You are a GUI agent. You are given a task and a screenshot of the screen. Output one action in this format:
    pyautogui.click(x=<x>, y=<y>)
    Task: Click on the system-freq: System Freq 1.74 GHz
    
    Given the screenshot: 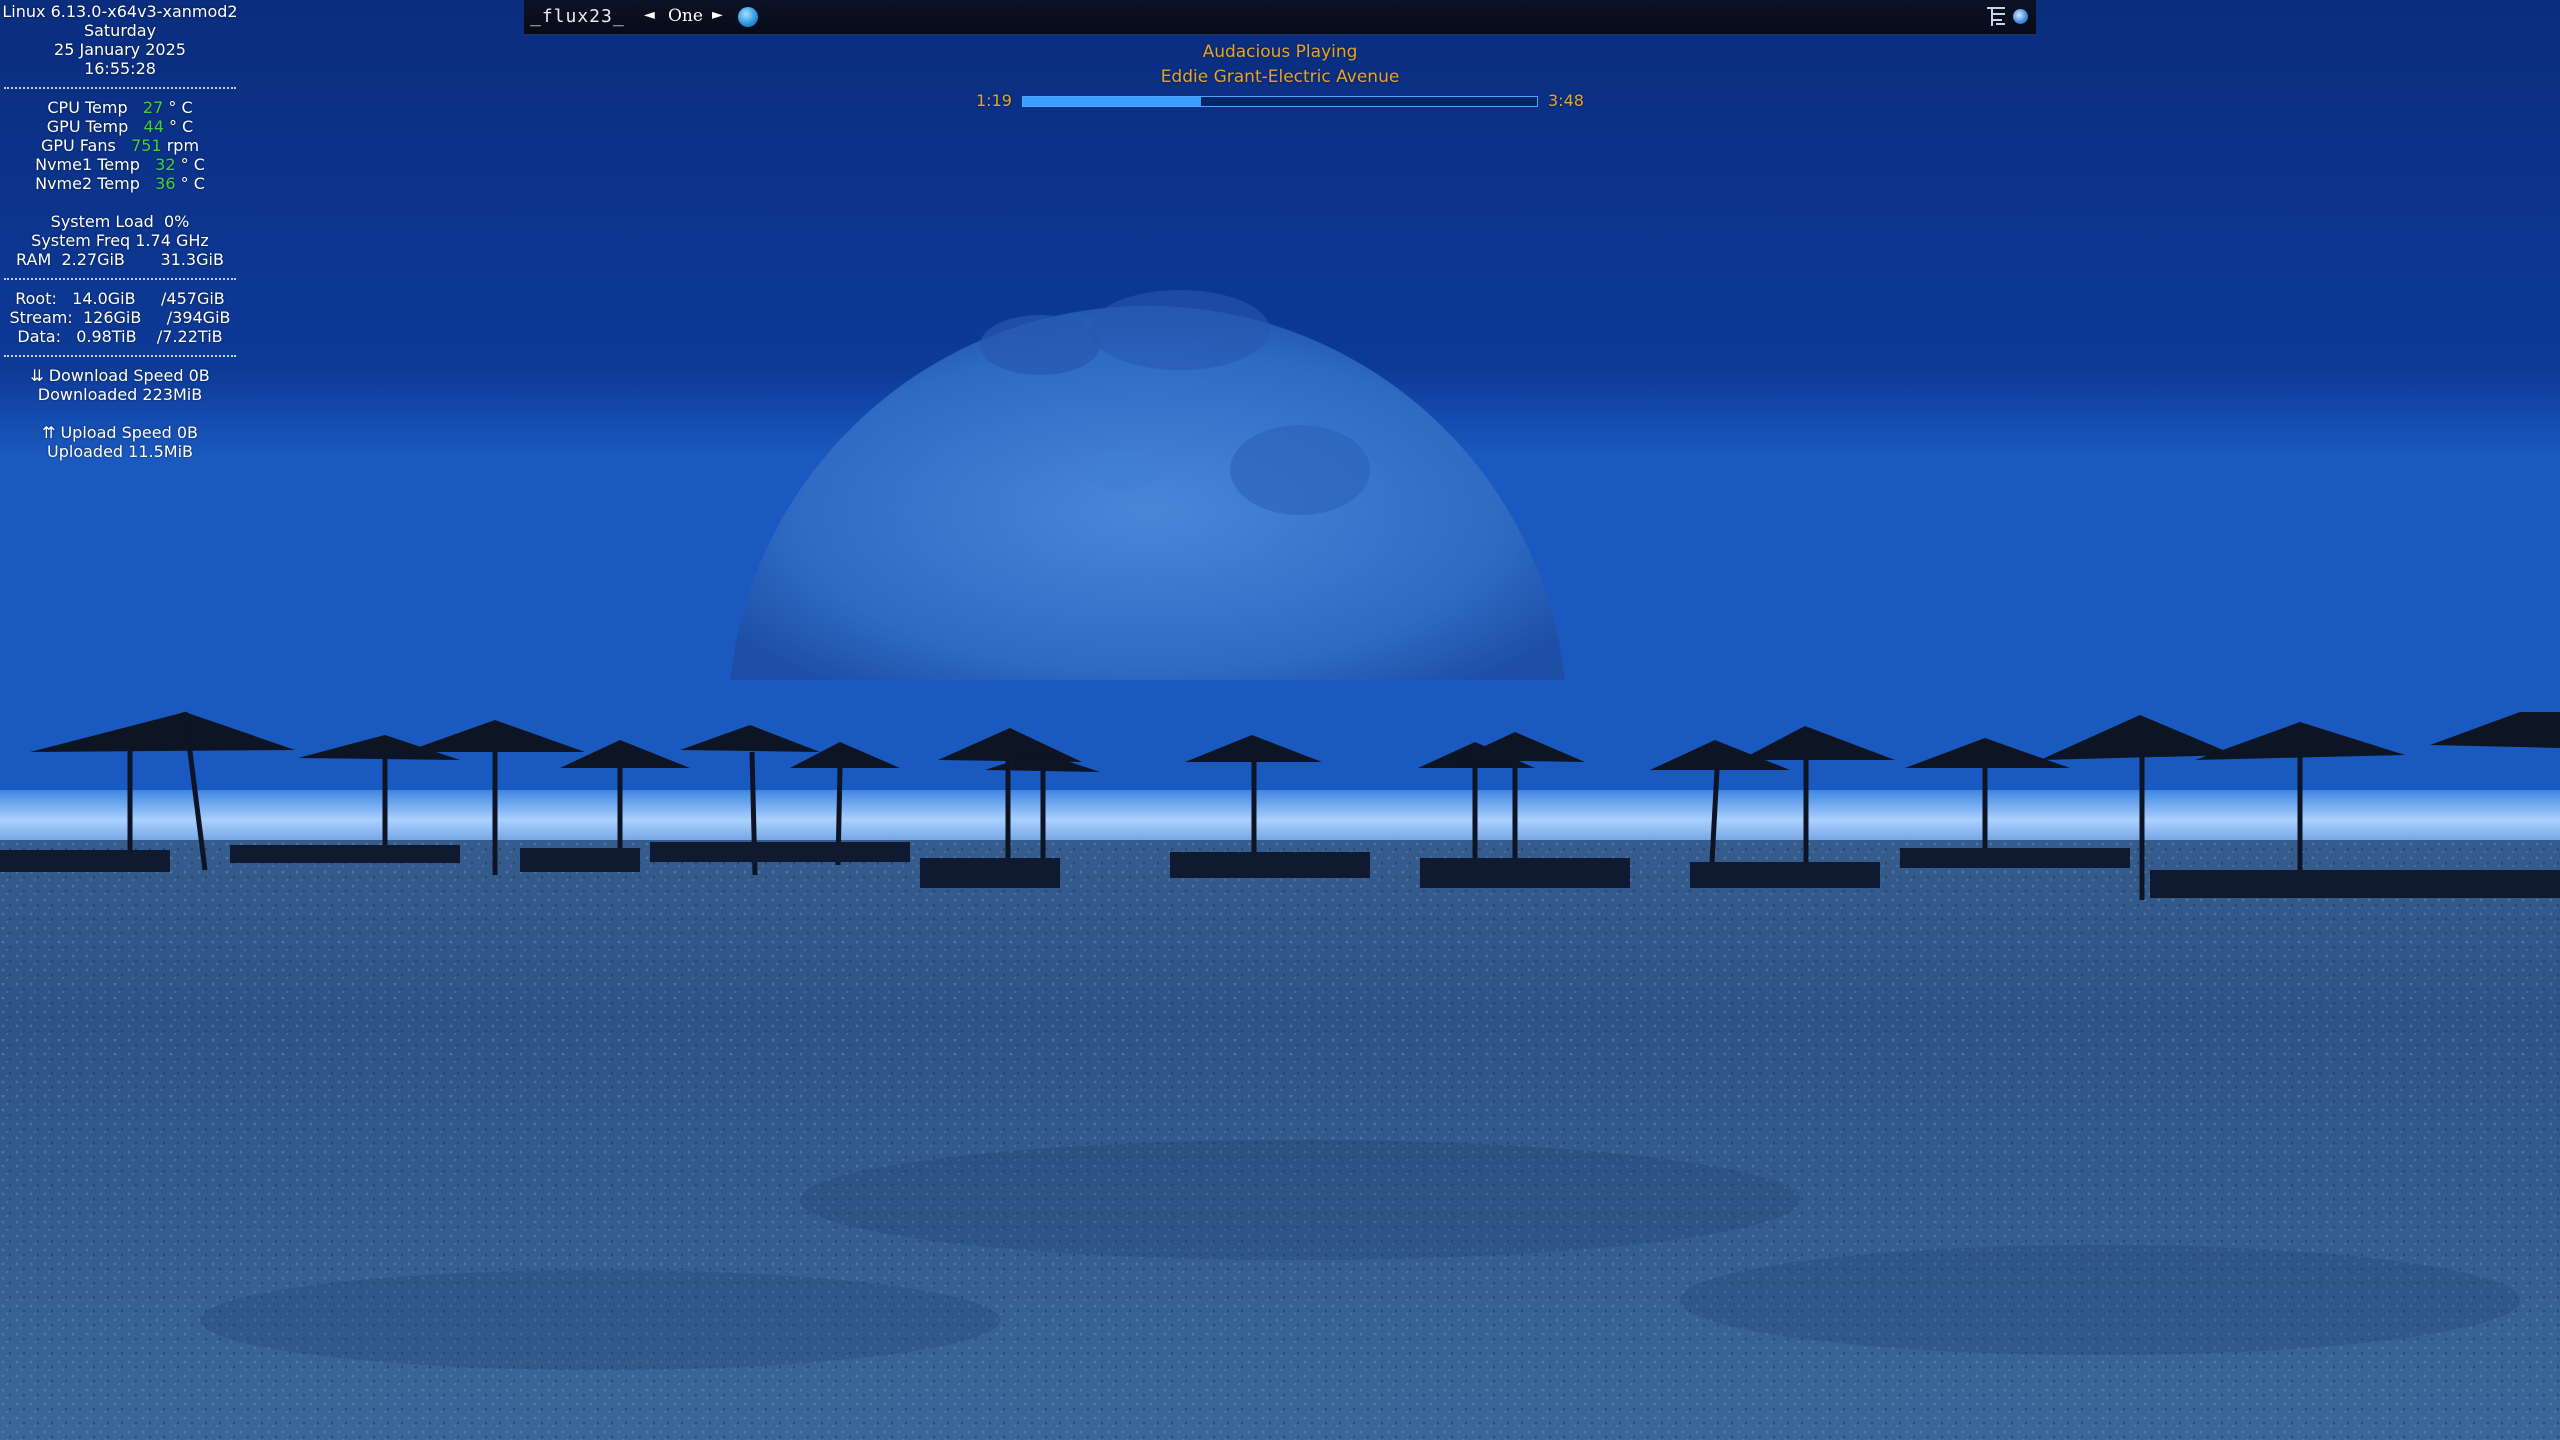 What is the action you would take?
    pyautogui.click(x=120, y=240)
    